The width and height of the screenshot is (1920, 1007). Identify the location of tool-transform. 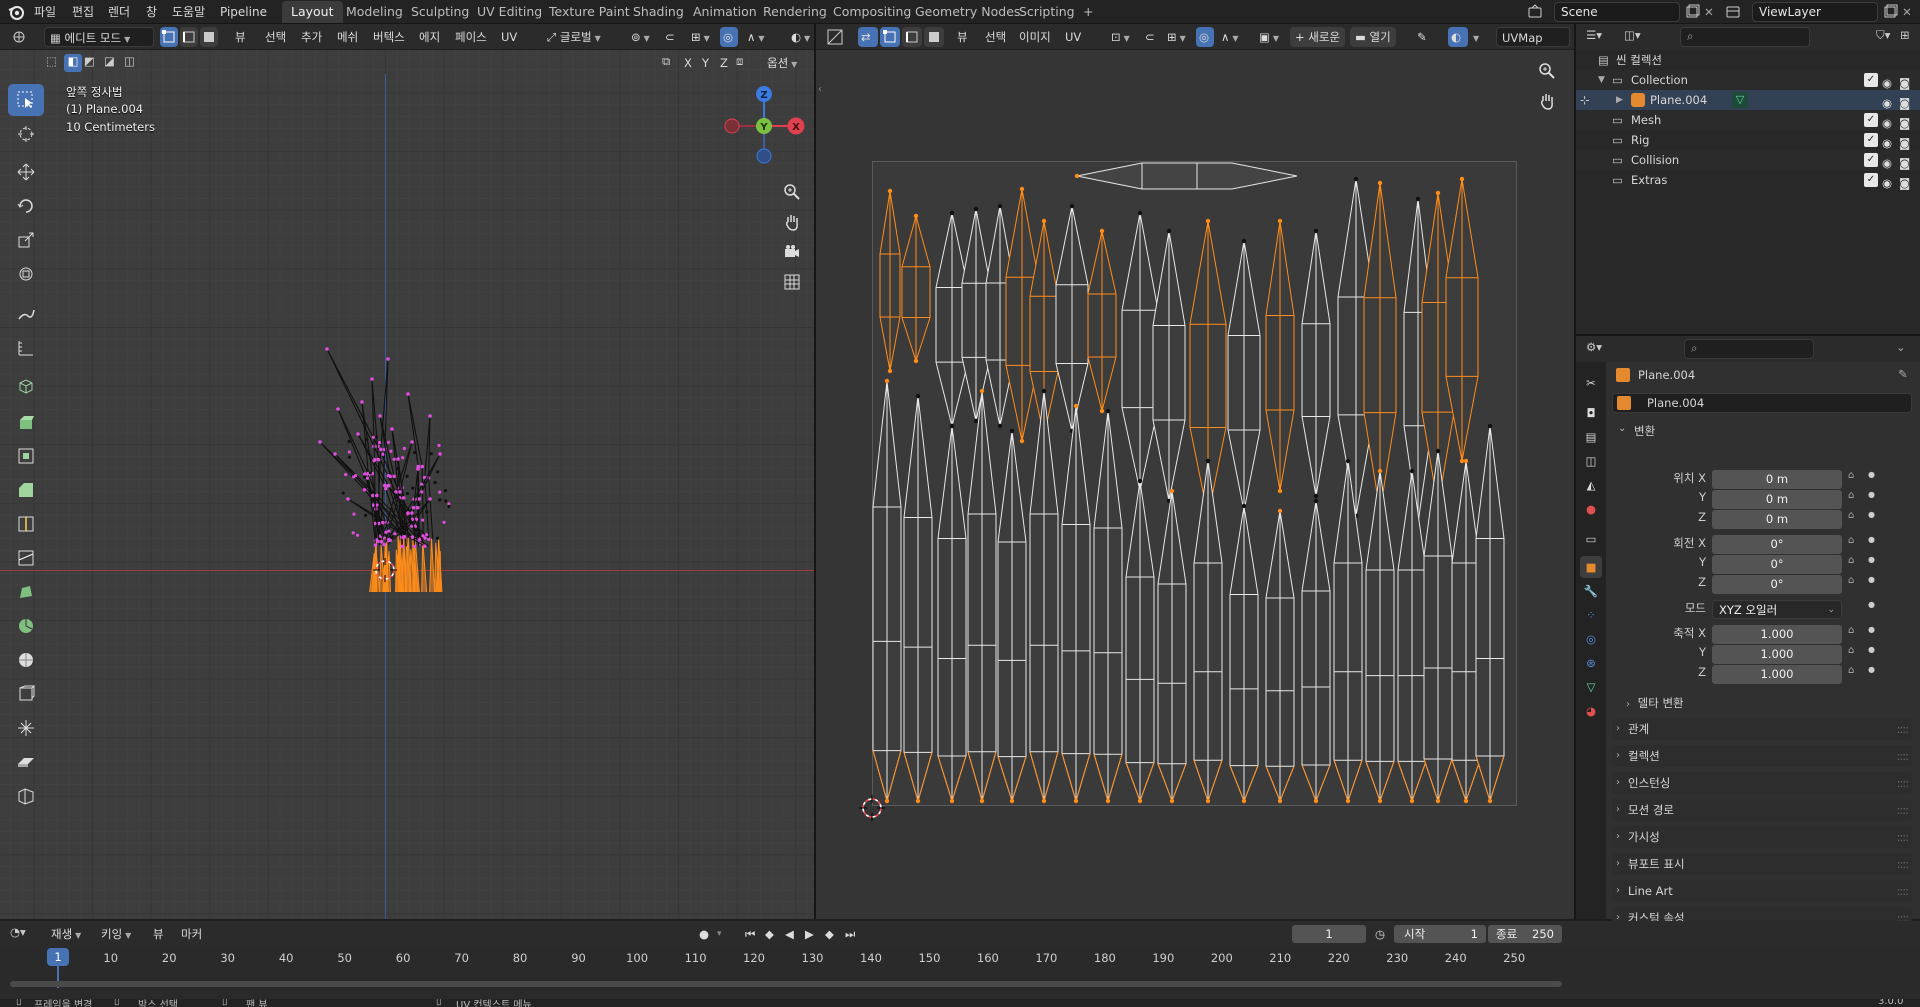
(26, 274).